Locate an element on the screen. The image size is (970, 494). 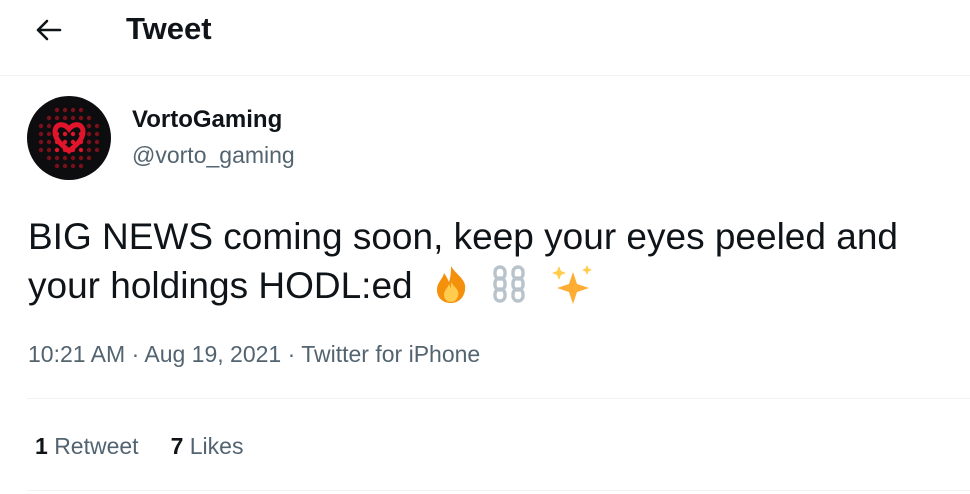
page-title: Tweet is located at coordinates (169, 28).